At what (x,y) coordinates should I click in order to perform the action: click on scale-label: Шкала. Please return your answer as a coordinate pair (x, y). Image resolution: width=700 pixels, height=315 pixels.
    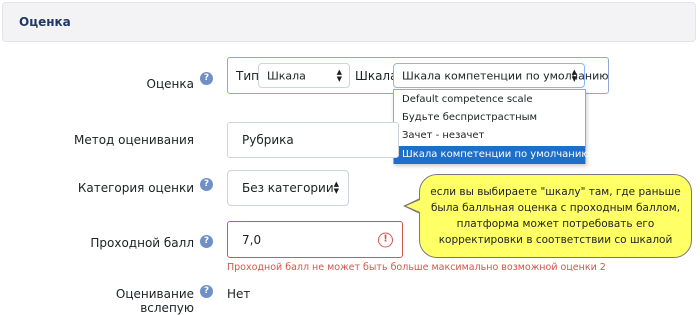
    Looking at the image, I should click on (376, 76).